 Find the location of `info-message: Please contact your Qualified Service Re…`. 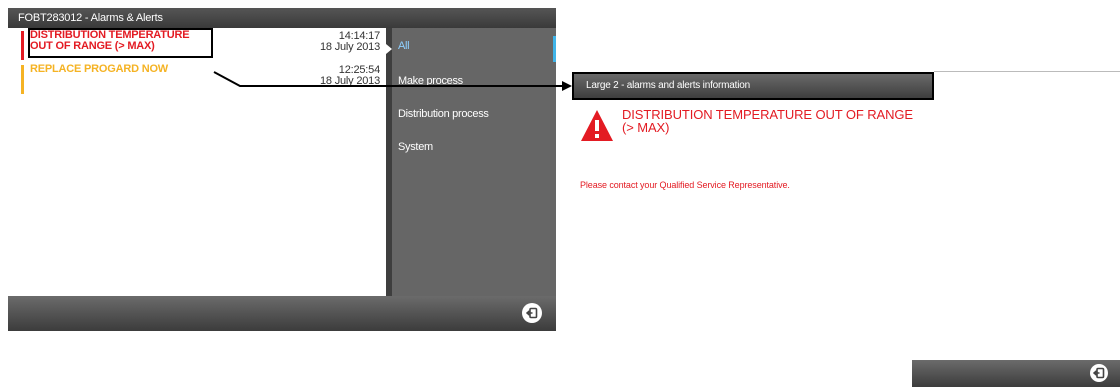

info-message: Please contact your Qualified Service Re… is located at coordinates (685, 185).